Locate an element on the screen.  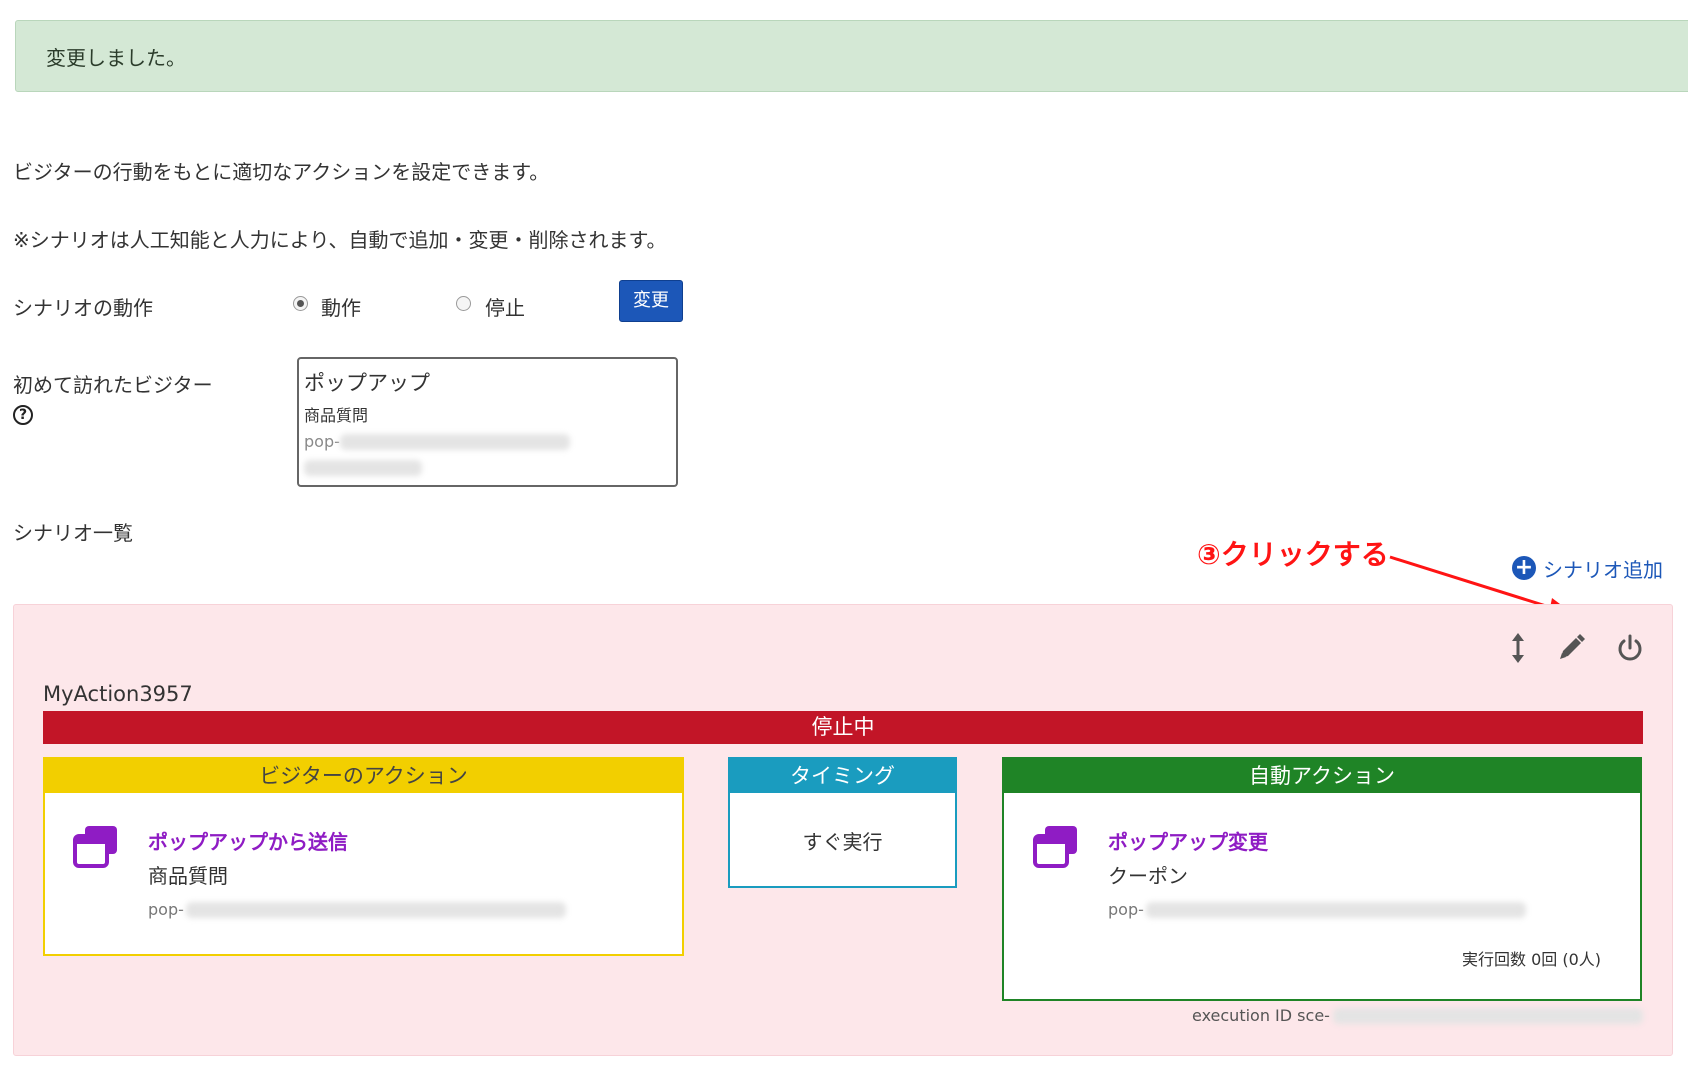
intro-line-2: ※シナリオは人工知能と人力により、自動で追加・変更・削除されます。 is located at coordinates (340, 240).